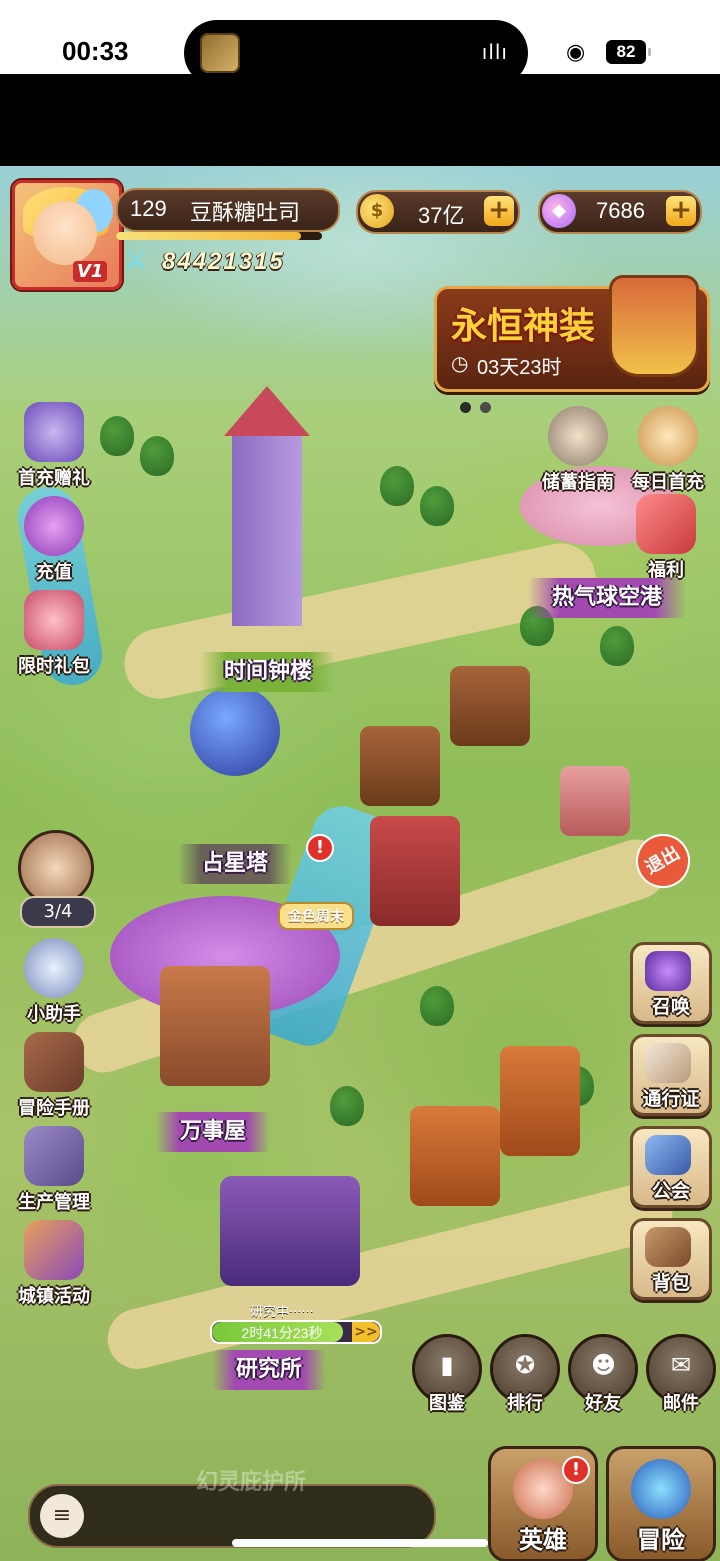 This screenshot has width=720, height=1561. I want to click on event-title: 永恒神装, so click(523, 326).